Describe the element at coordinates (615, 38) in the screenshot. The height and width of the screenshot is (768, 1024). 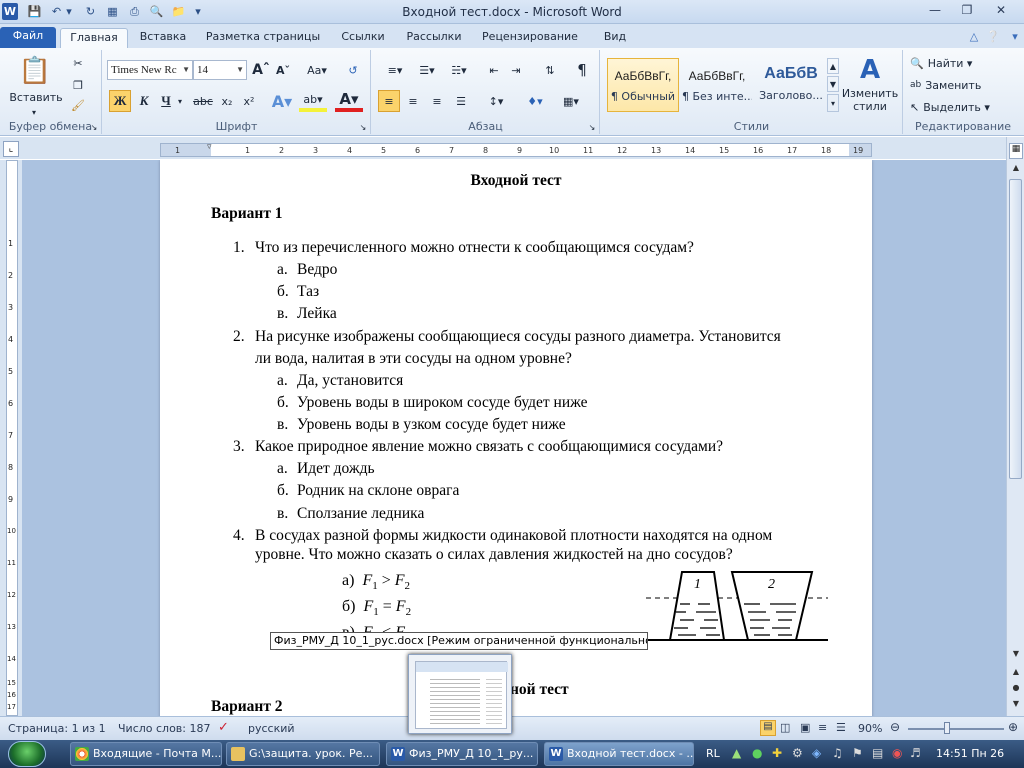
I see `tab-view: Вид` at that location.